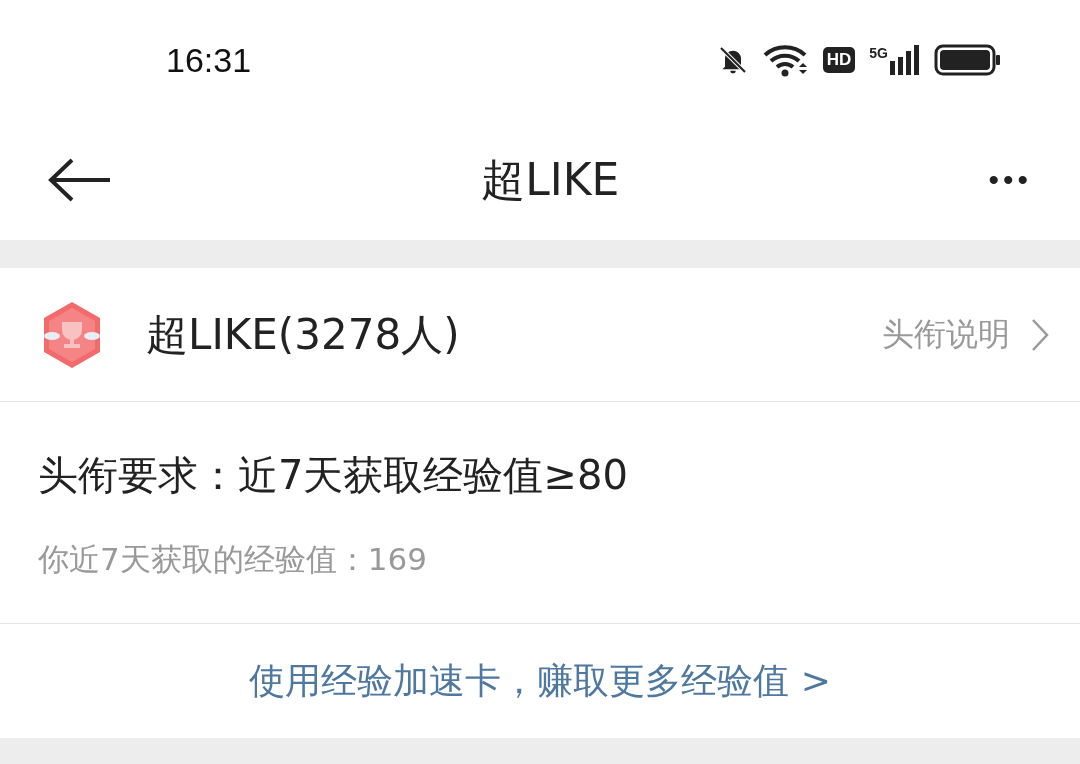 Image resolution: width=1080 pixels, height=764 pixels. Describe the element at coordinates (839, 60) in the screenshot. I see `hd-icon: HD` at that location.